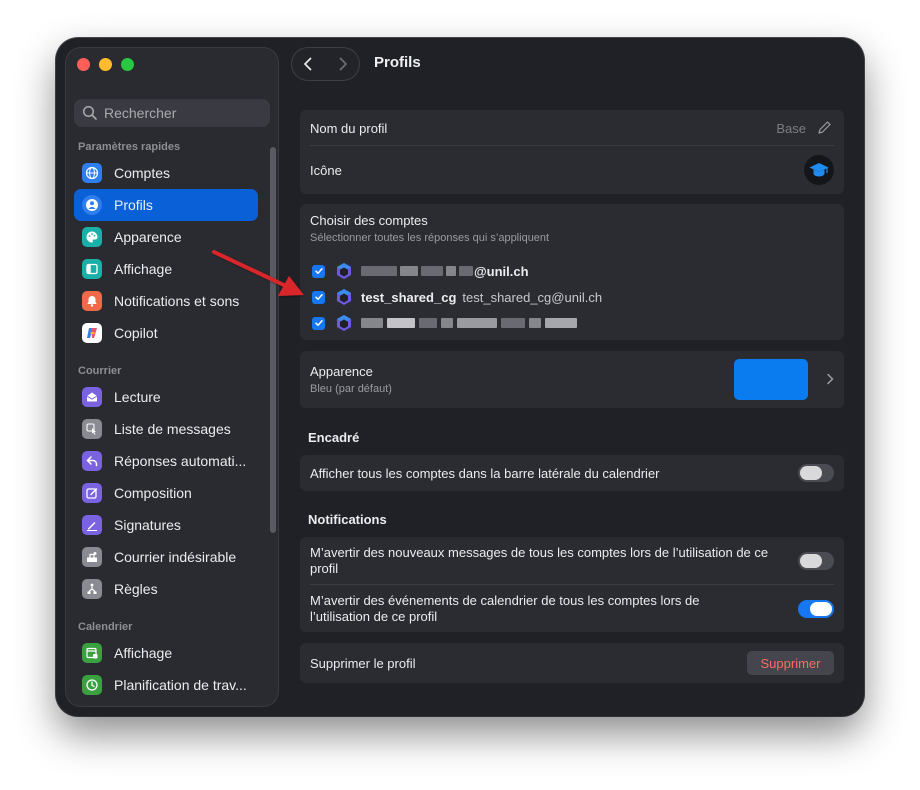  What do you see at coordinates (166, 525) in the screenshot?
I see `sidebar-item-signatures: Signatures` at bounding box center [166, 525].